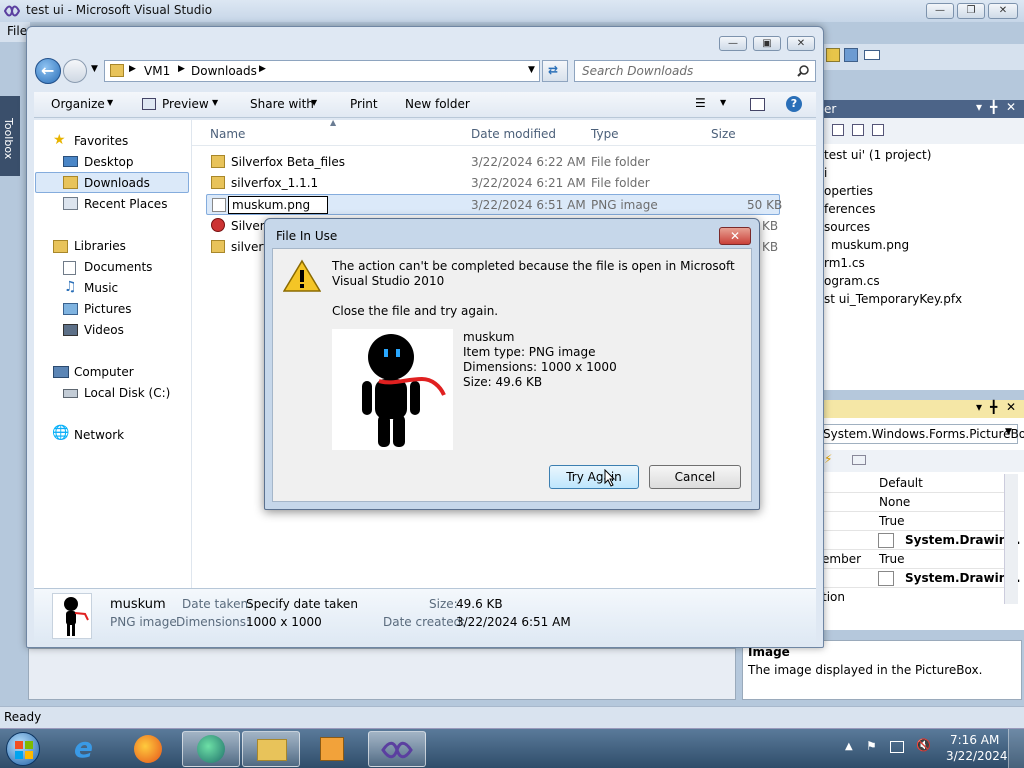 The image size is (1024, 768). What do you see at coordinates (859, 460) in the screenshot?
I see `property-pages-icon` at bounding box center [859, 460].